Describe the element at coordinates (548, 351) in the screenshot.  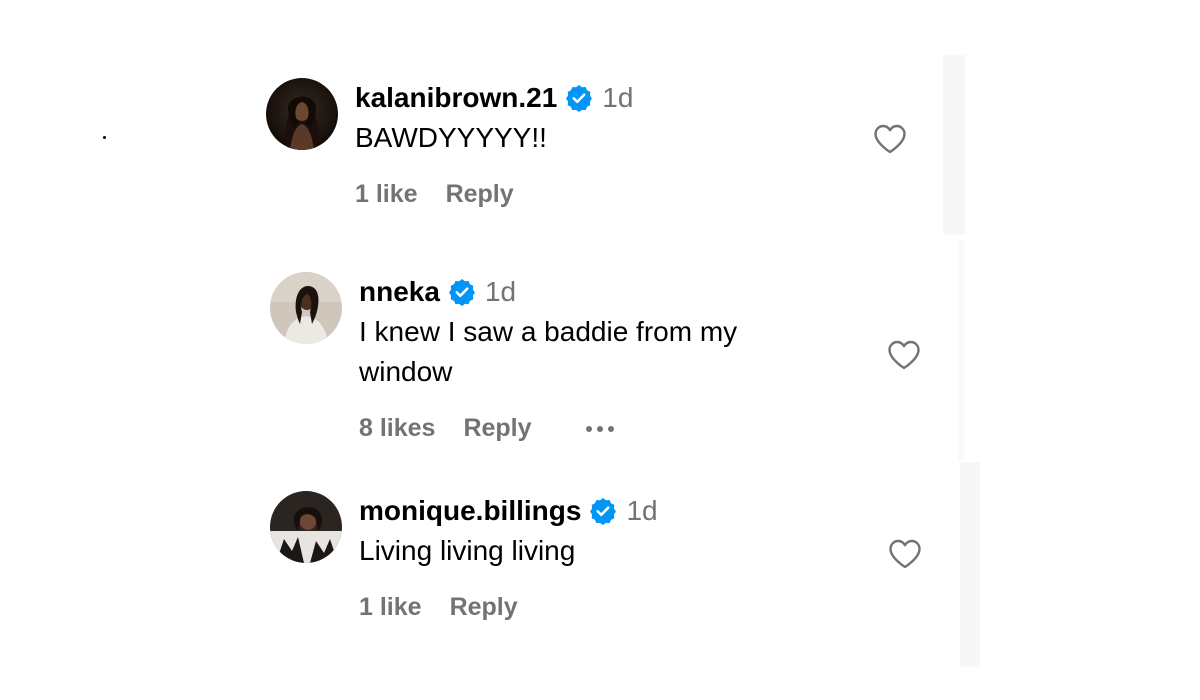
I see `comment-text: I knew I saw a baddie from my window` at that location.